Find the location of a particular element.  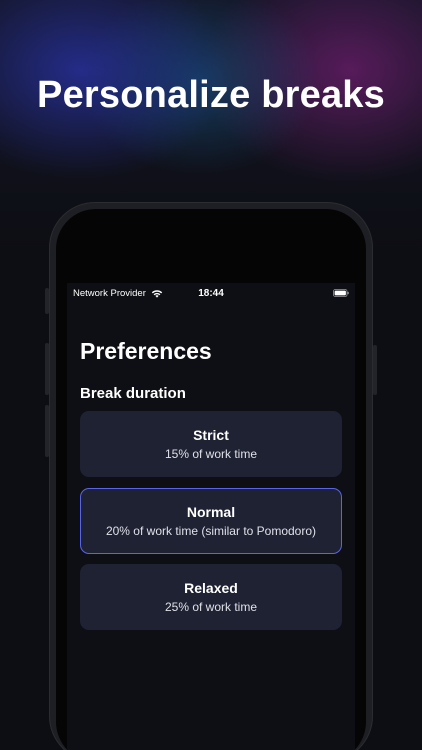

option-title: Relaxed is located at coordinates (211, 588).